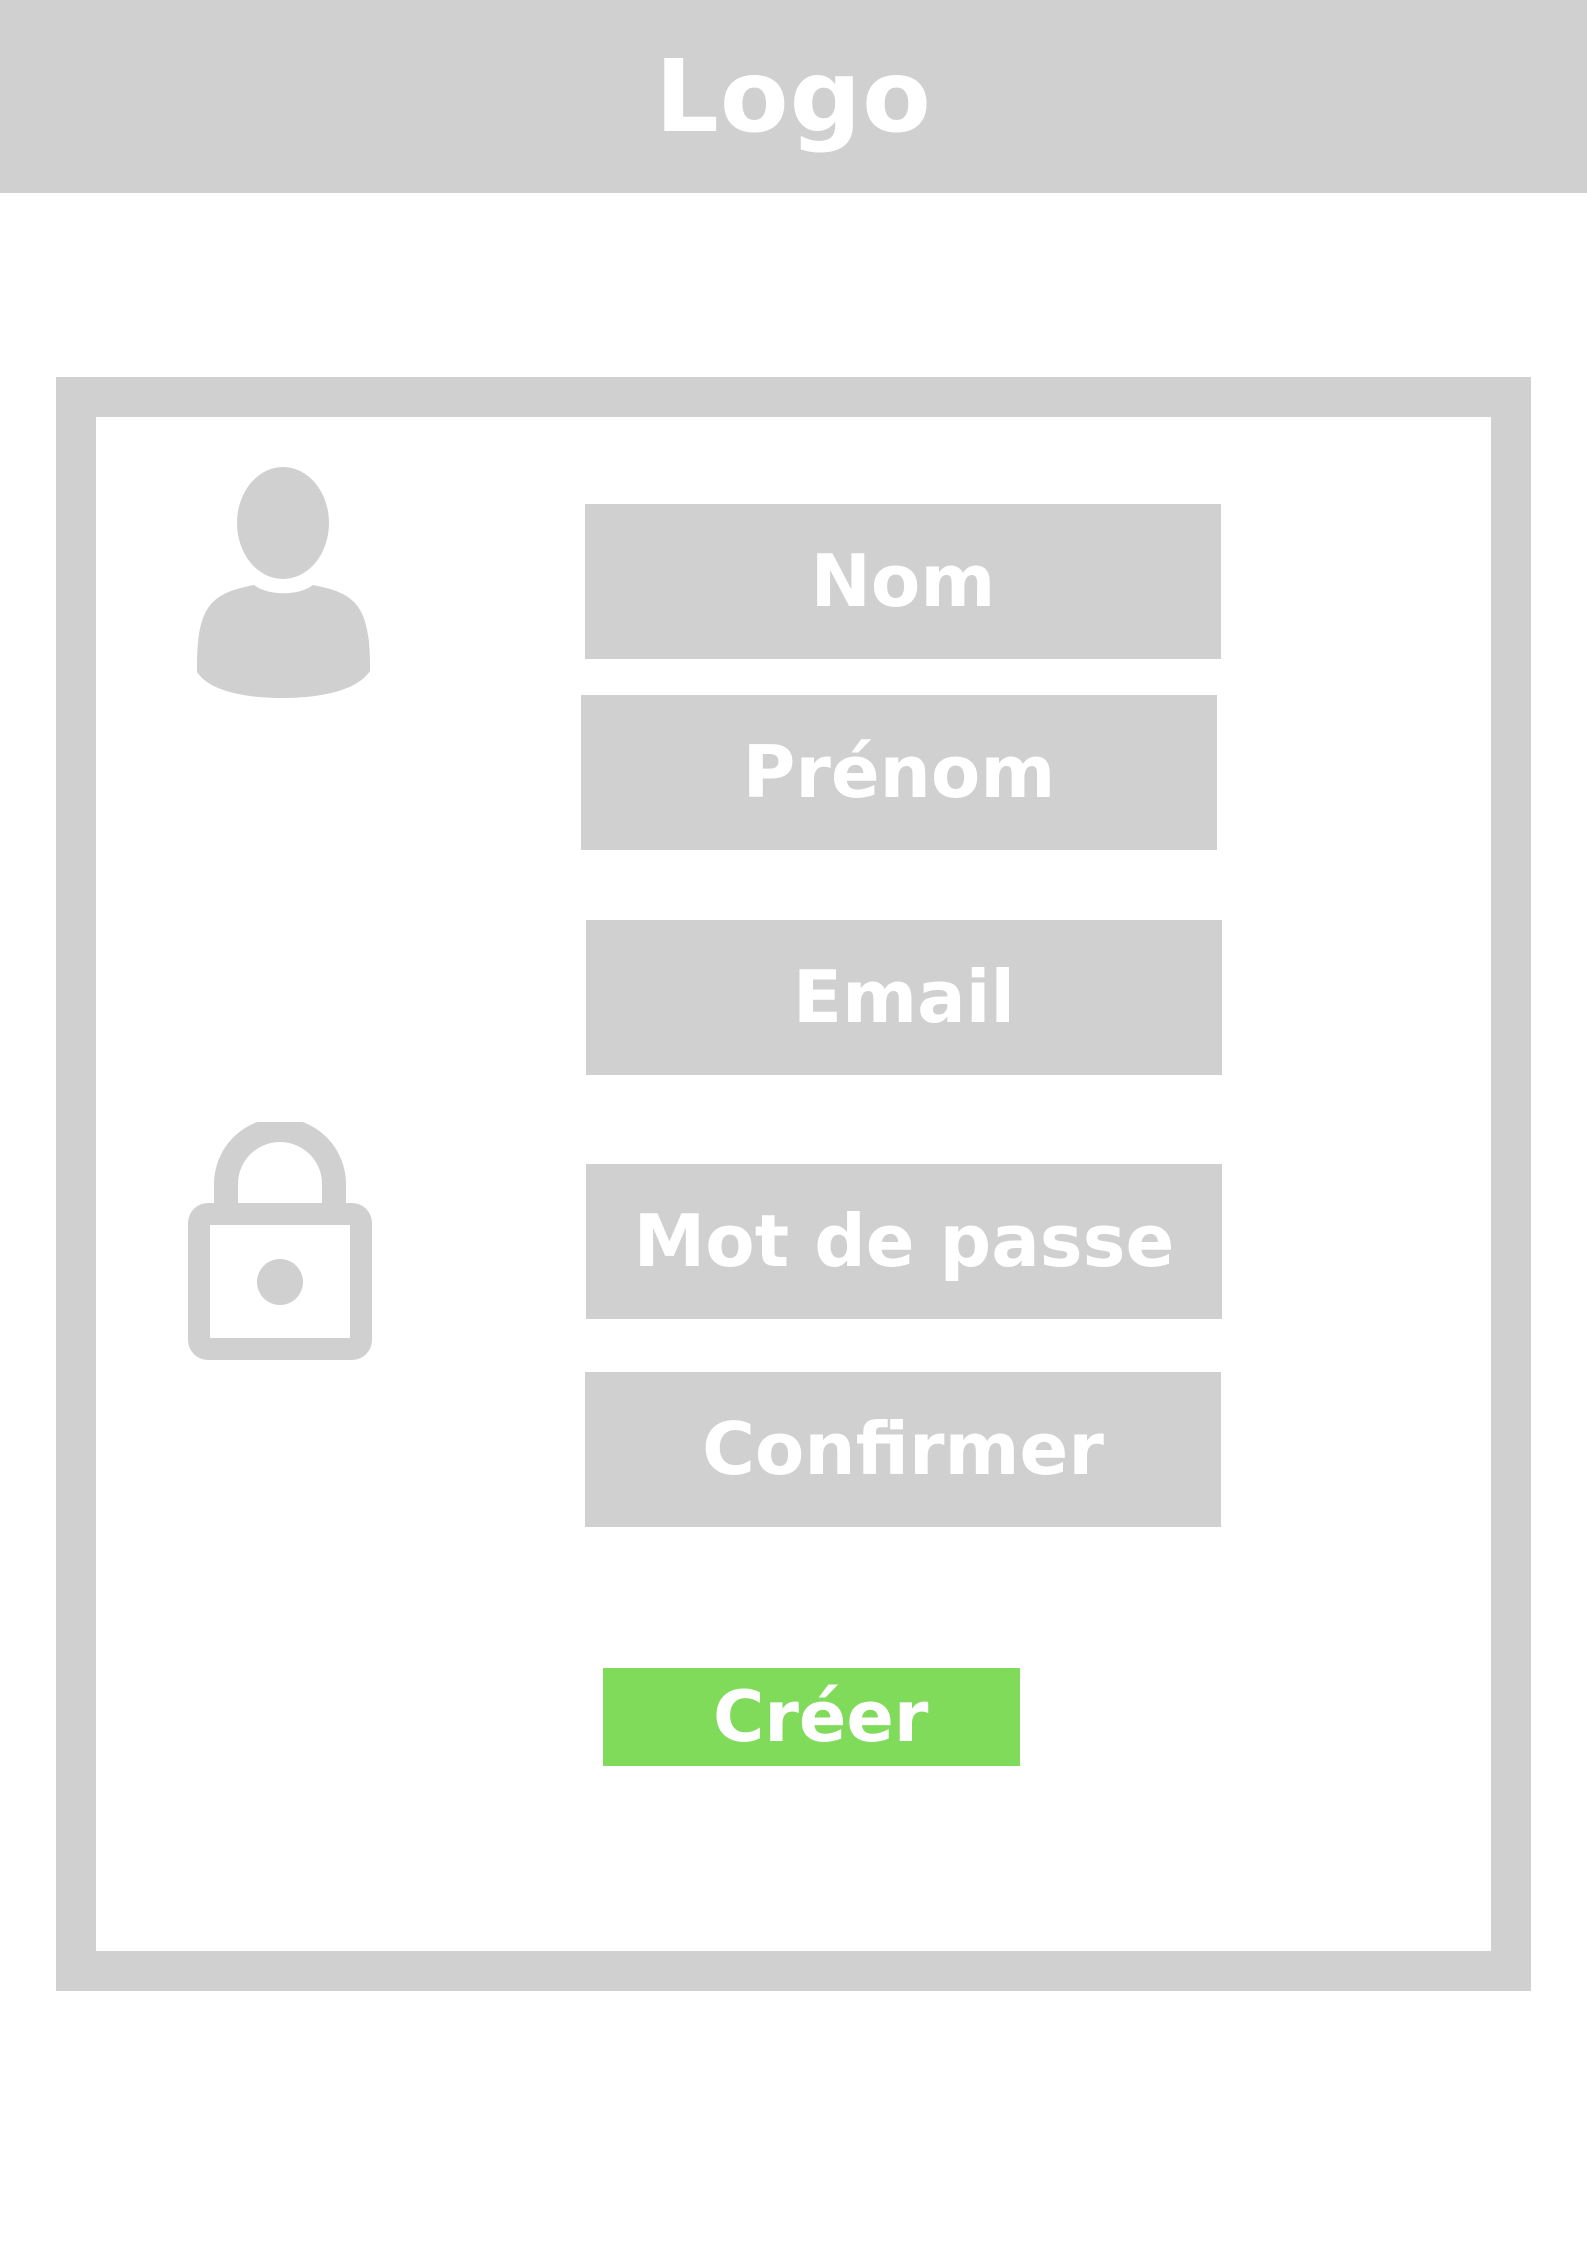 The image size is (1587, 2245). Describe the element at coordinates (283, 582) in the screenshot. I see `user-icon` at that location.